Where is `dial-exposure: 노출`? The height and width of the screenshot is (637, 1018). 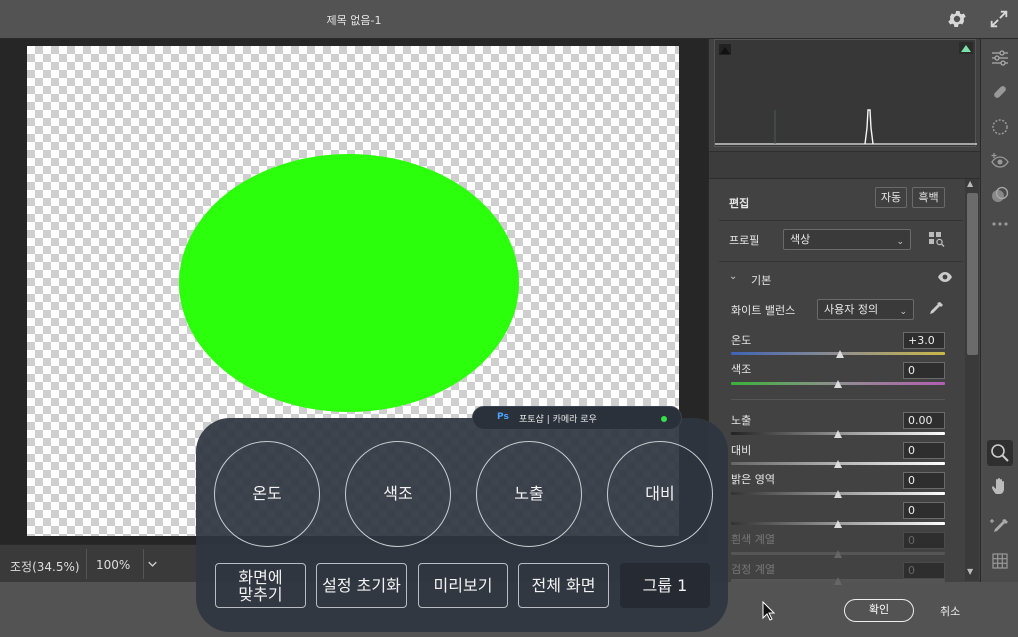
dial-exposure: 노출 is located at coordinates (529, 494).